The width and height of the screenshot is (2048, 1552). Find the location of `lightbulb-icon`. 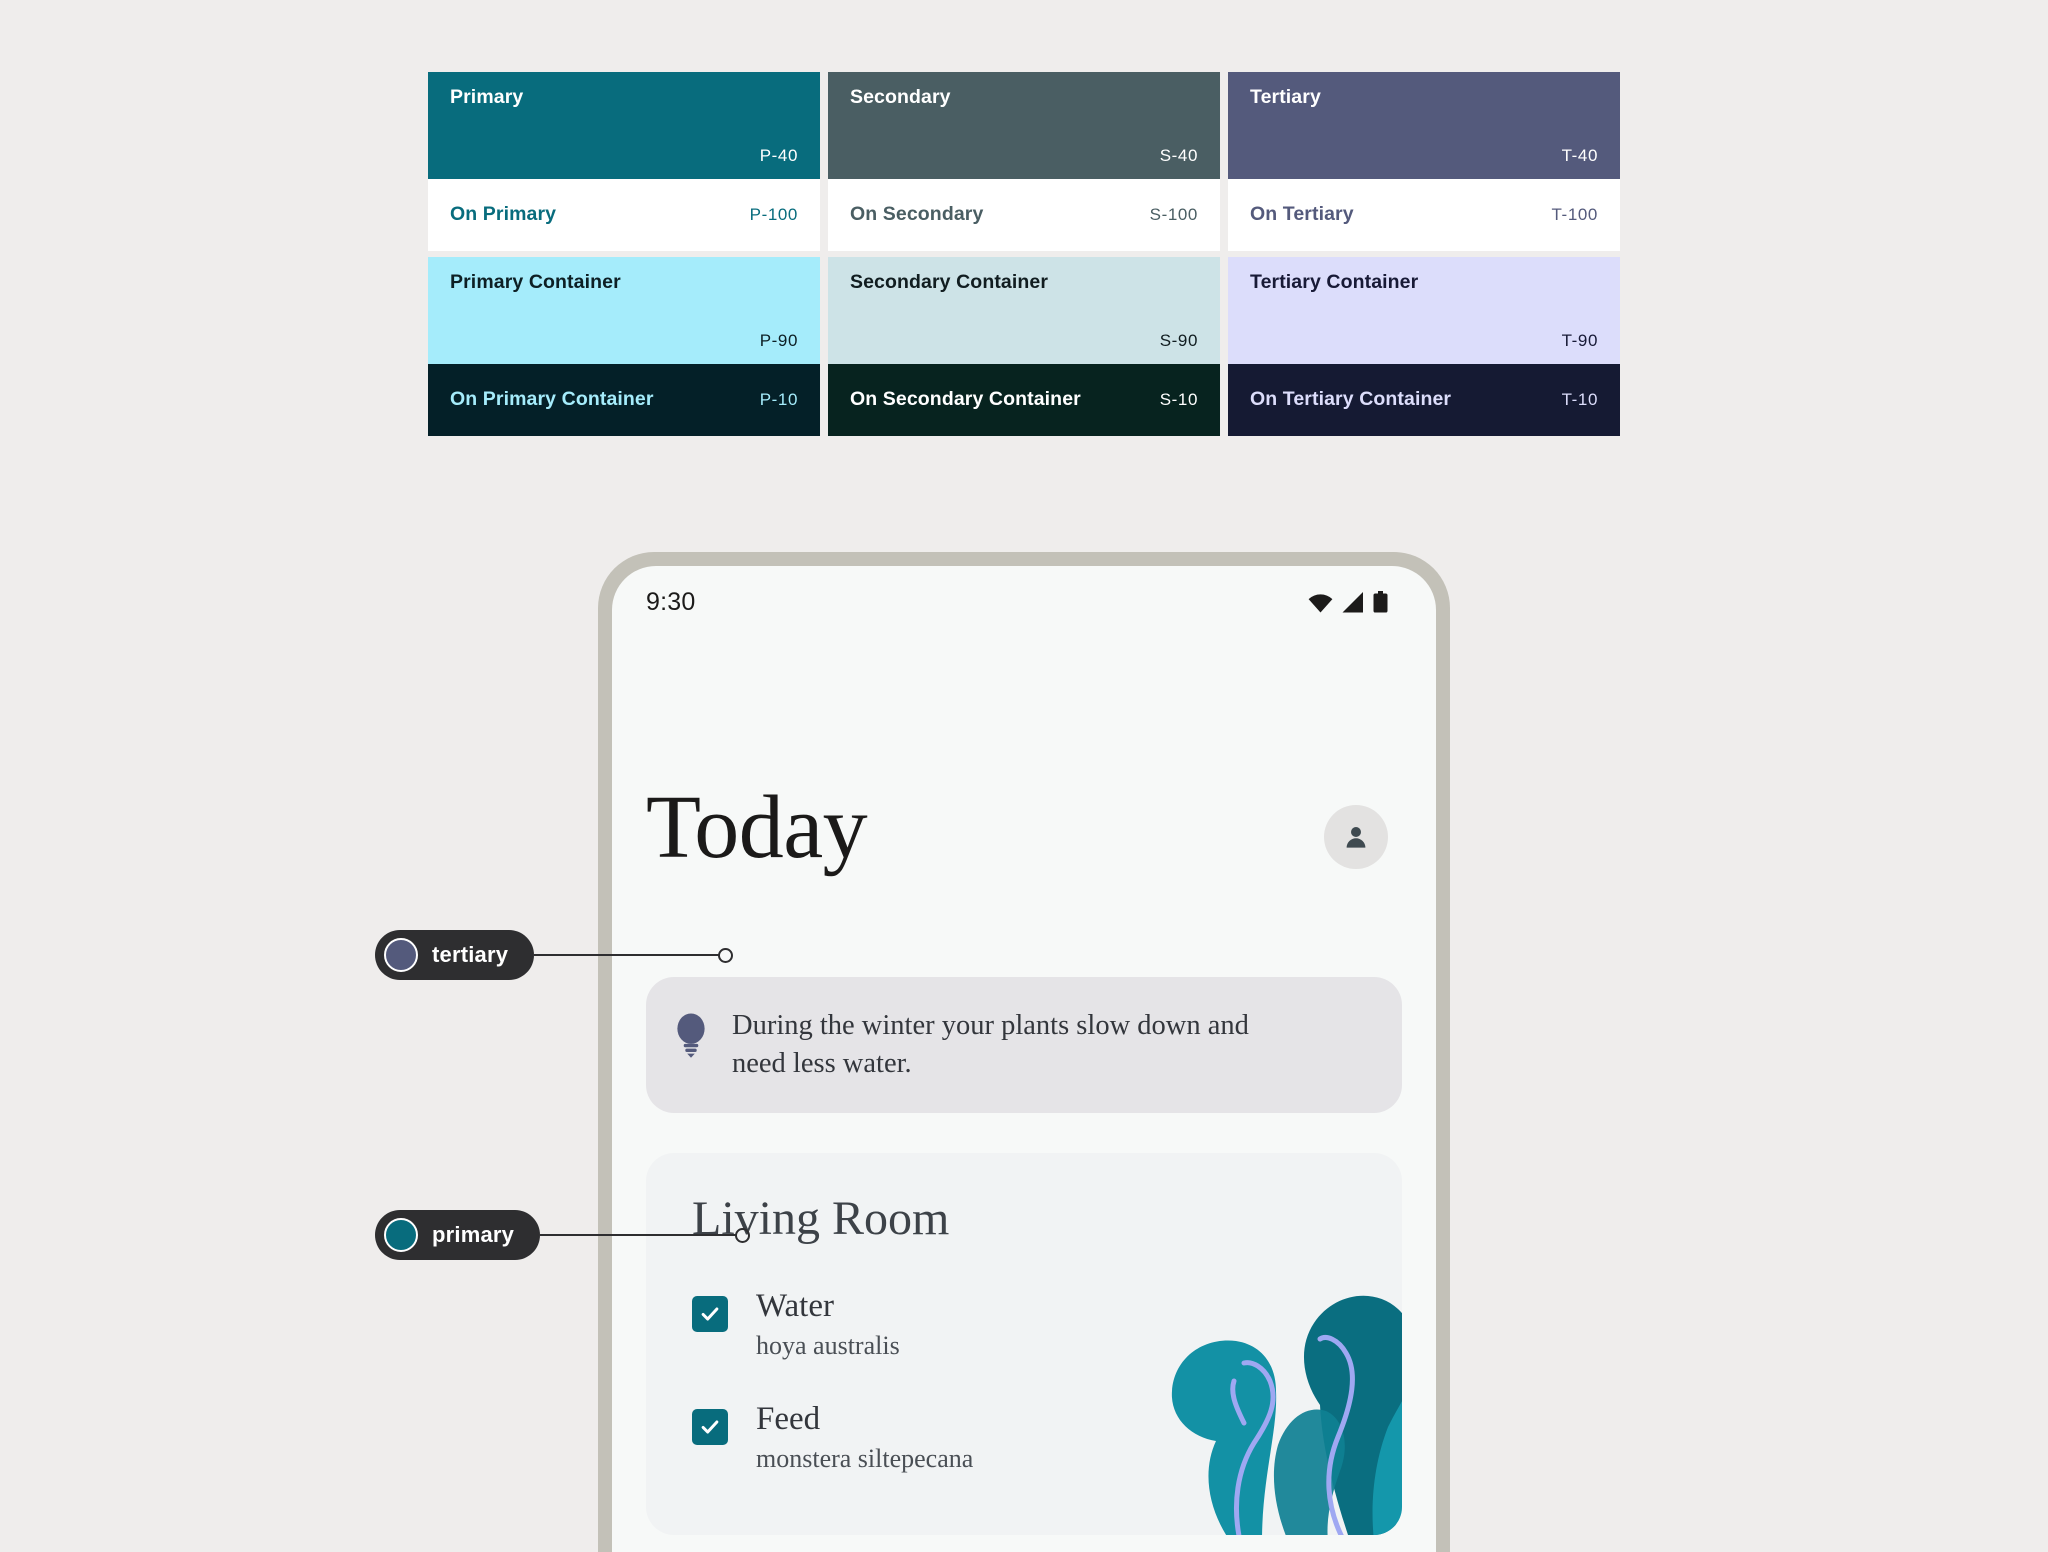

lightbulb-icon is located at coordinates (691, 1035).